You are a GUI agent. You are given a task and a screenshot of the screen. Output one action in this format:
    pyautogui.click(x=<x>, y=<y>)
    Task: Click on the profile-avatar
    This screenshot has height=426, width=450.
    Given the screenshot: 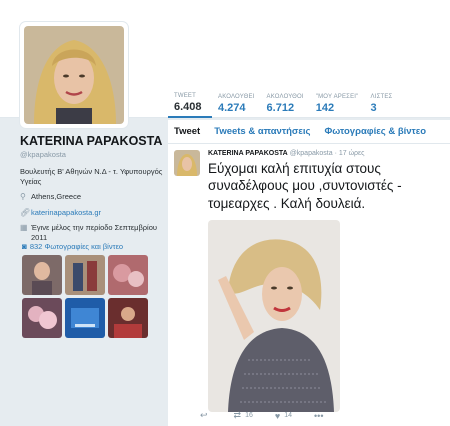 What is the action you would take?
    pyautogui.click(x=74, y=75)
    